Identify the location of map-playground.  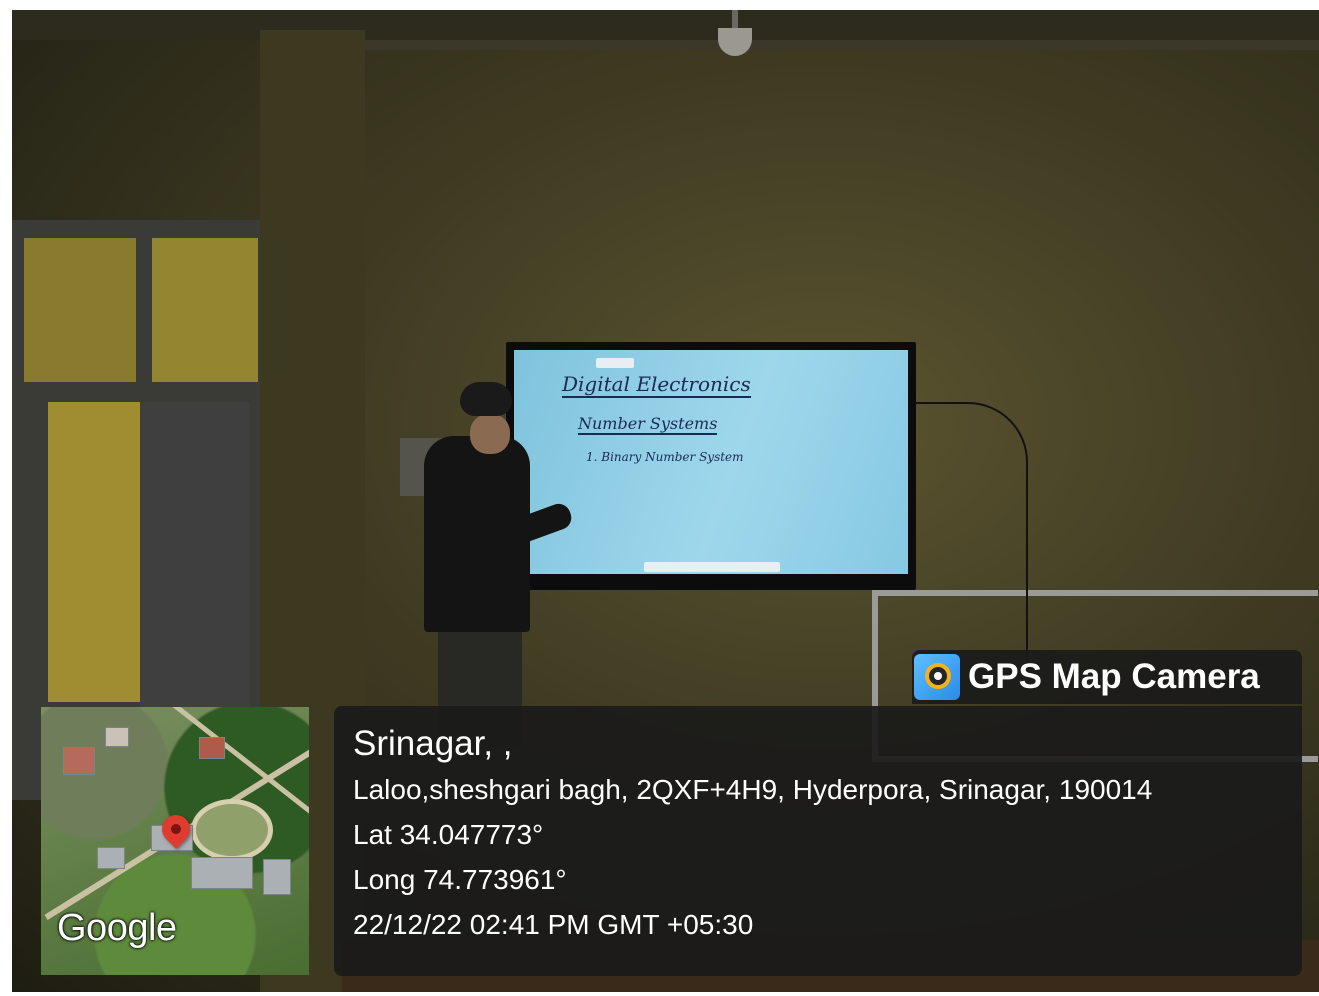
(232, 830).